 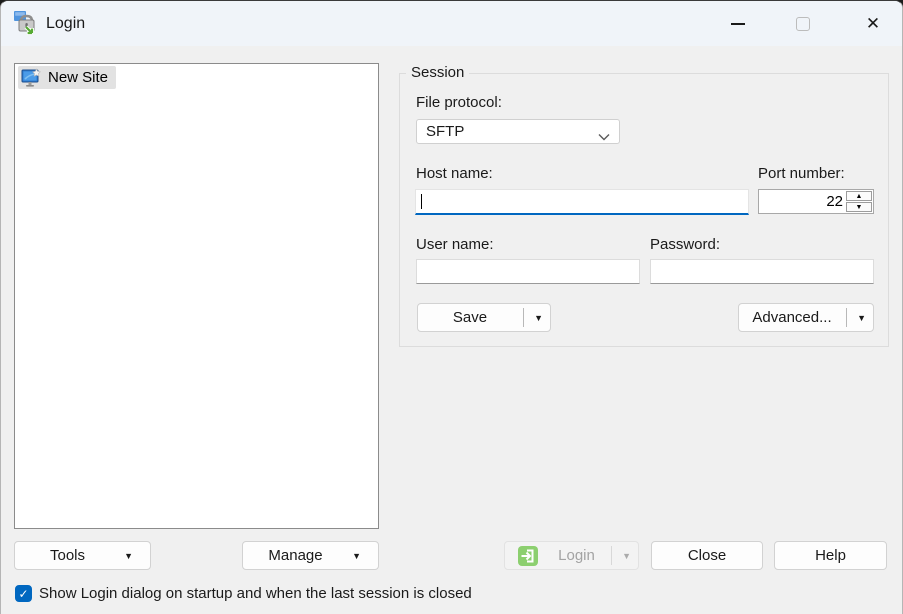 I want to click on file-protocol-label: File protocol:, so click(x=459, y=102).